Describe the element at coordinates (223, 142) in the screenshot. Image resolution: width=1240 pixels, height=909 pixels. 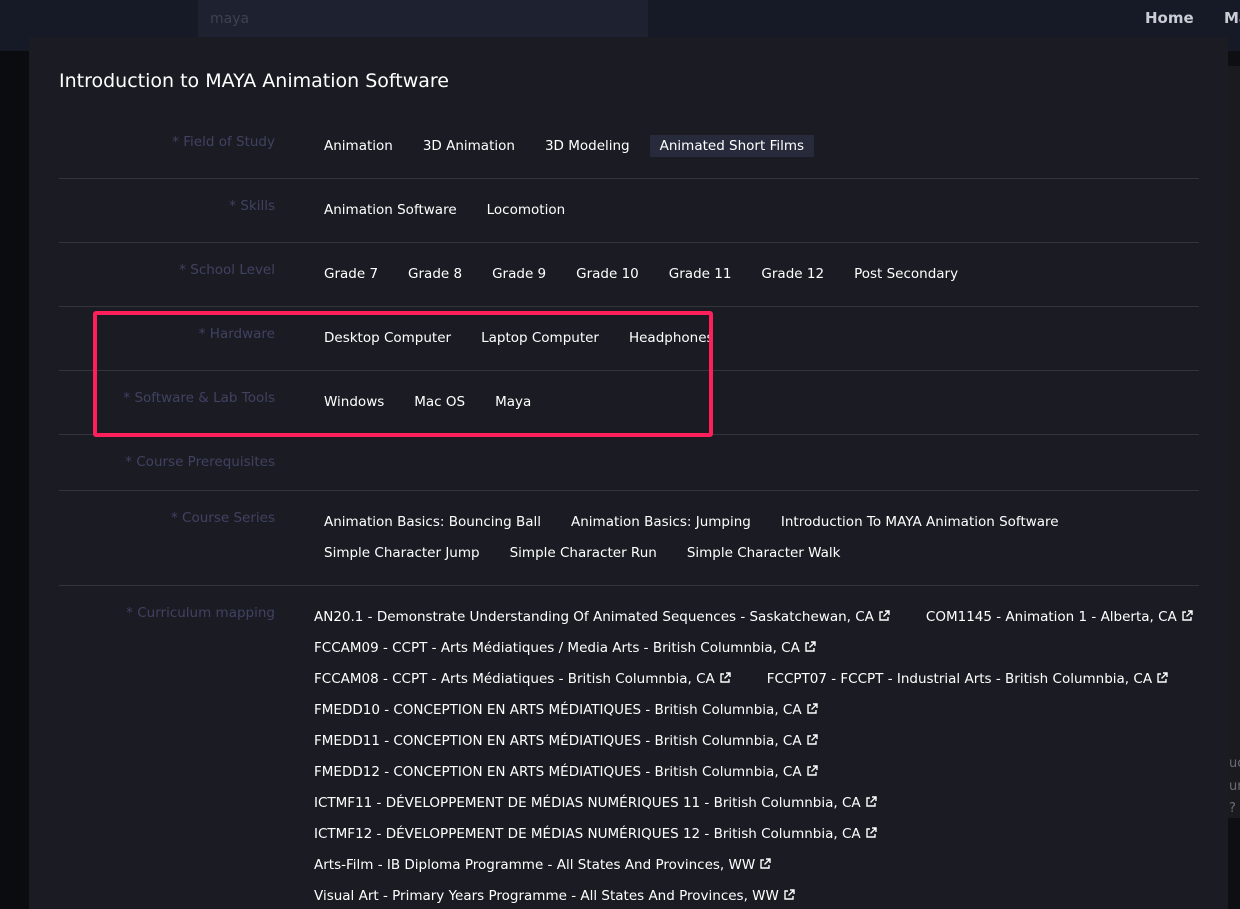
I see `field-of-study-label: * Field of Study` at that location.